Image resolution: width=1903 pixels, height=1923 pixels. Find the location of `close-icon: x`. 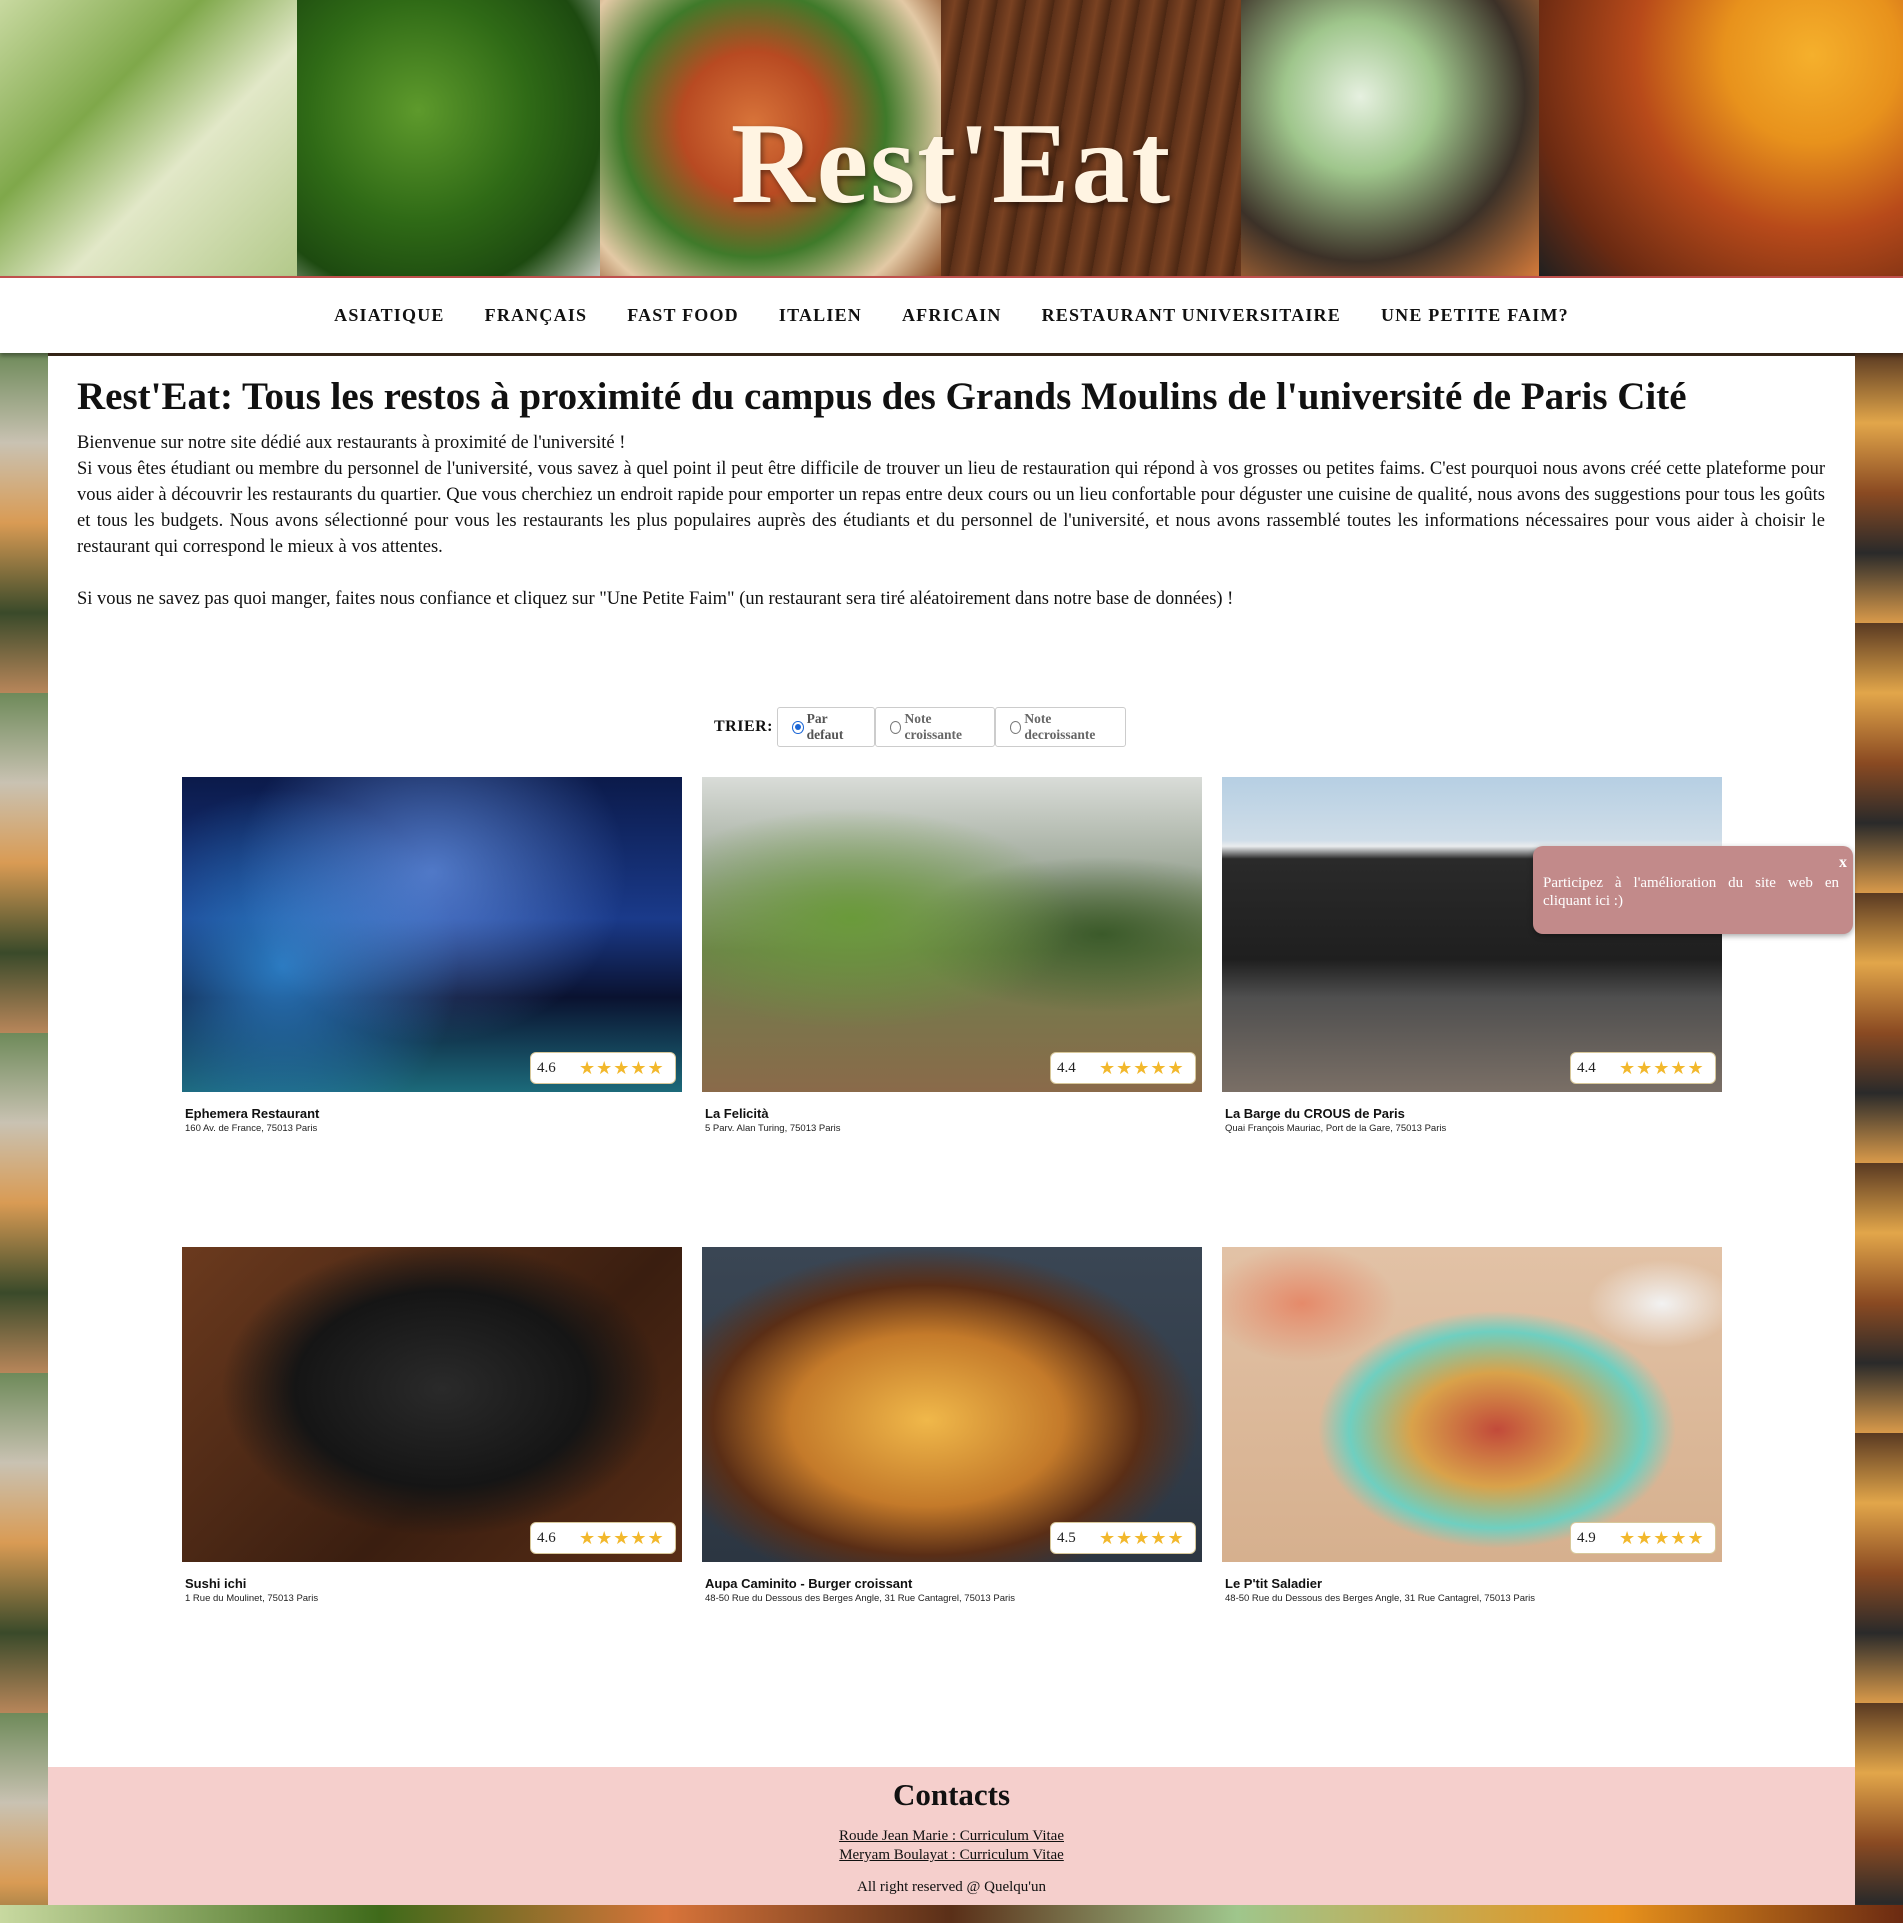

close-icon: x is located at coordinates (1843, 863).